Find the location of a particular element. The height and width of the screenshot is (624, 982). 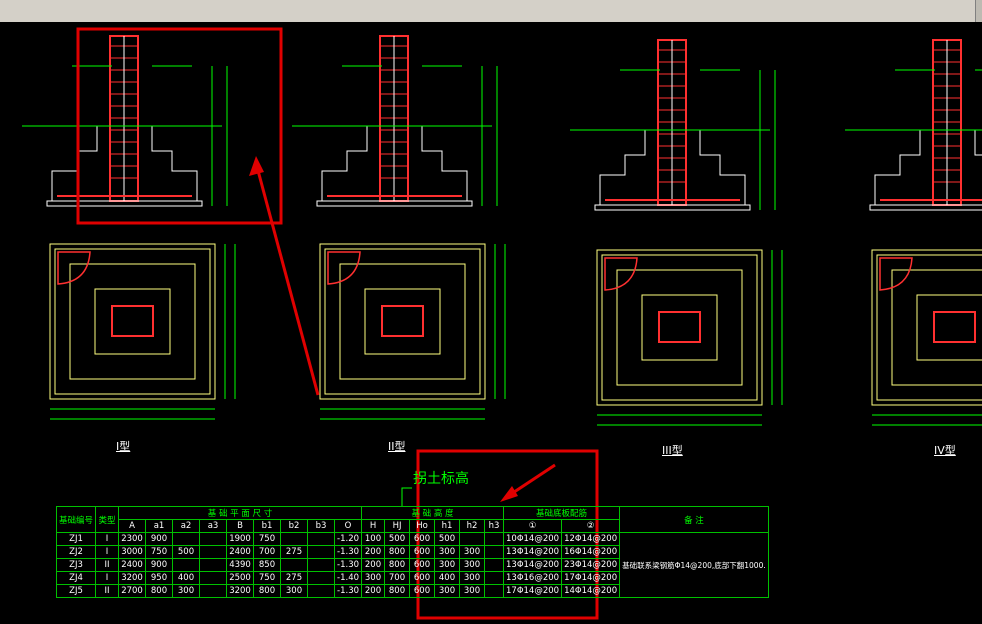

table-cell-B: 2500 is located at coordinates (240, 578).